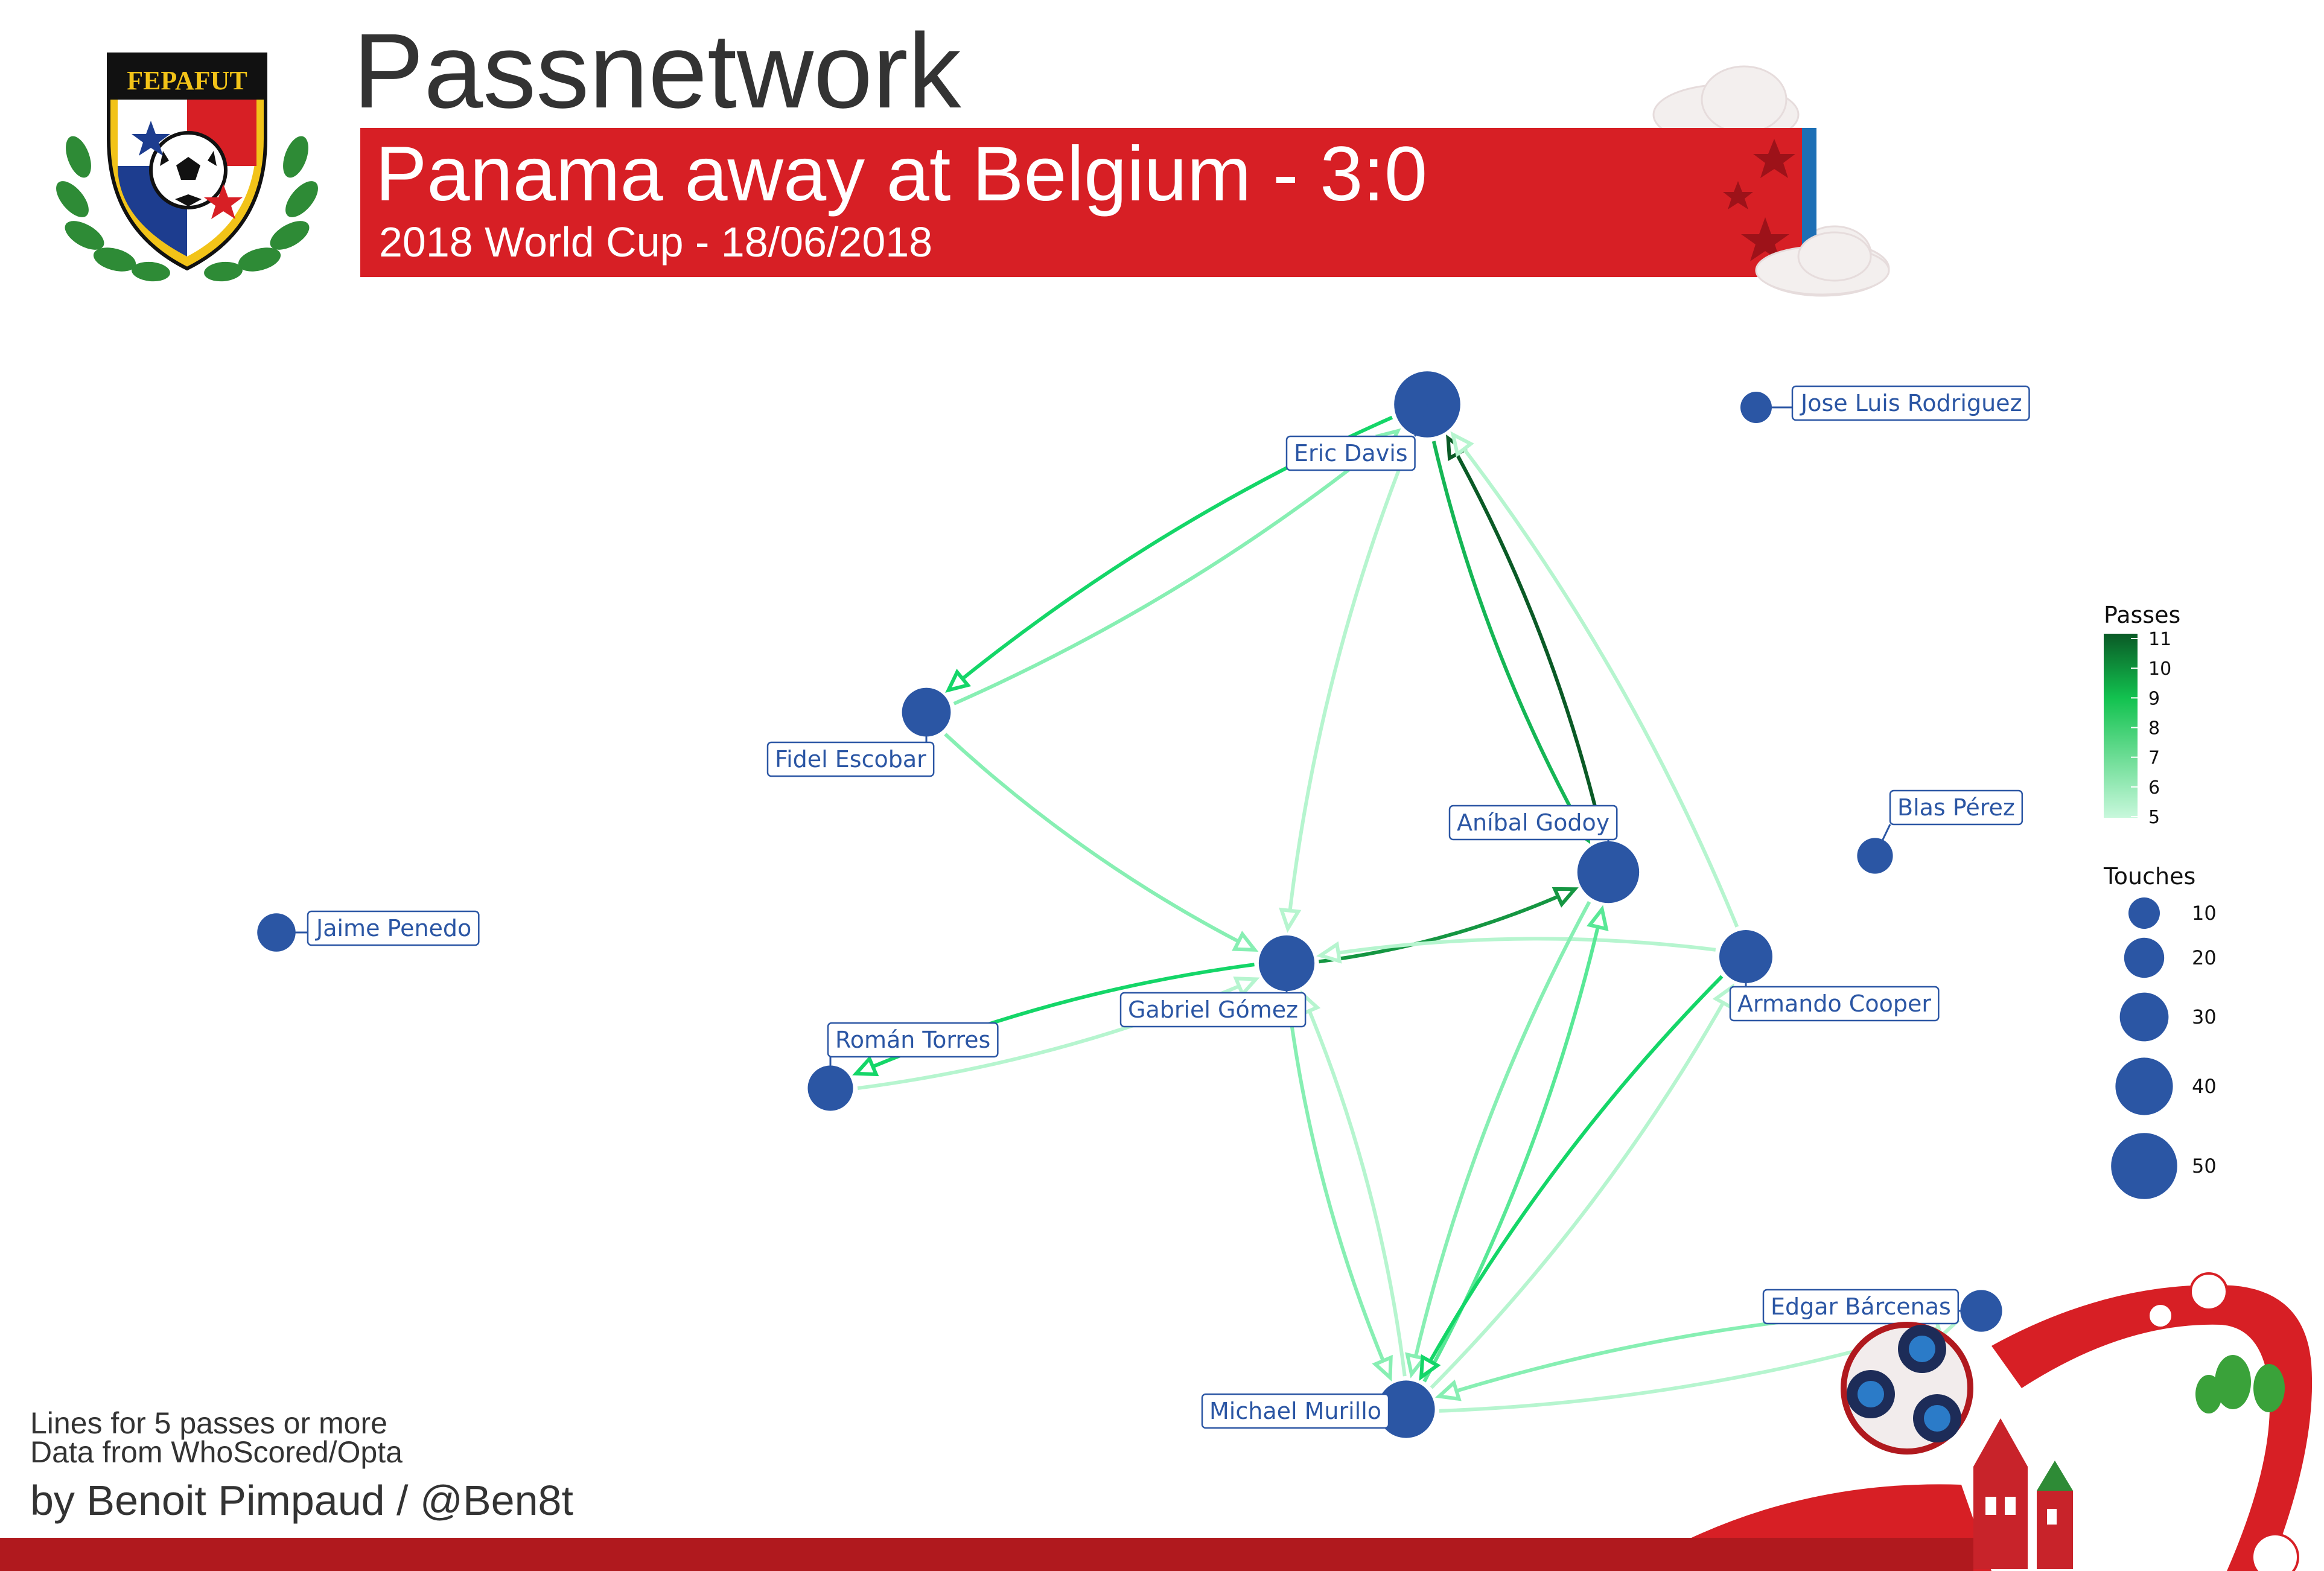 The image size is (2324, 1571). Describe the element at coordinates (2205, 1086) in the screenshot. I see `touches-tick-label: 40` at that location.